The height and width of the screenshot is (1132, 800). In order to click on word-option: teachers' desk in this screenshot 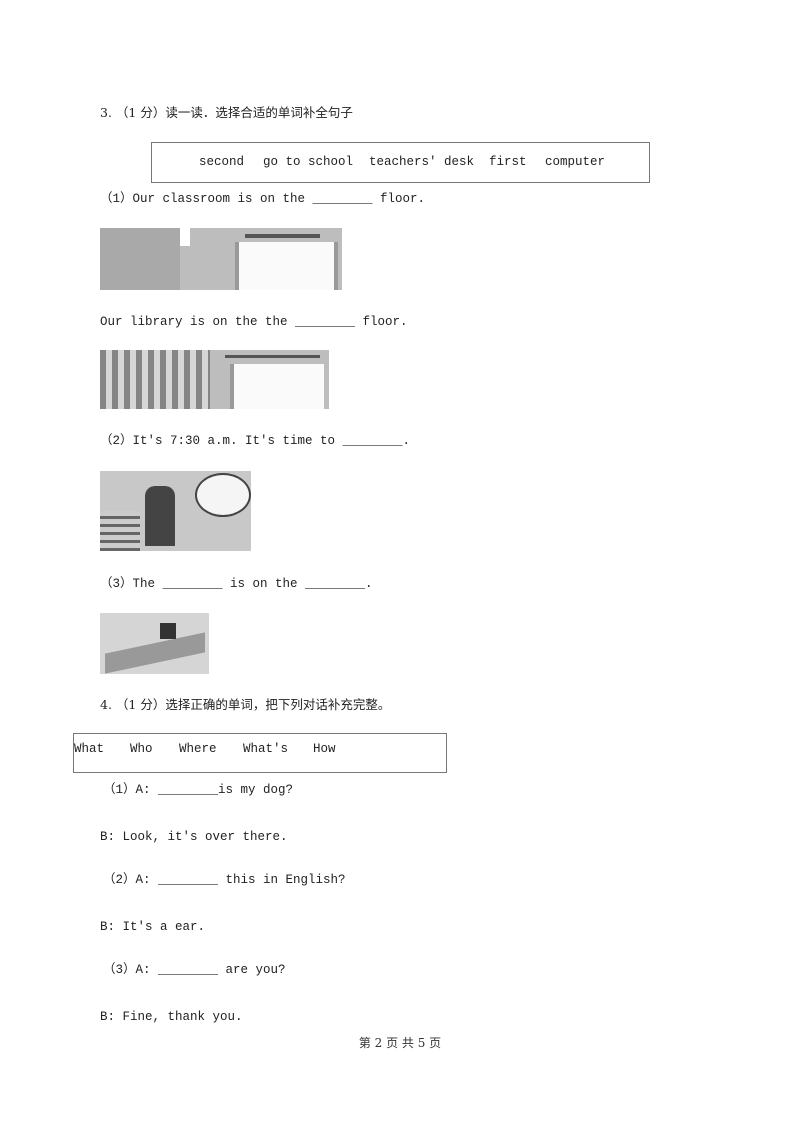, I will do `click(422, 161)`.